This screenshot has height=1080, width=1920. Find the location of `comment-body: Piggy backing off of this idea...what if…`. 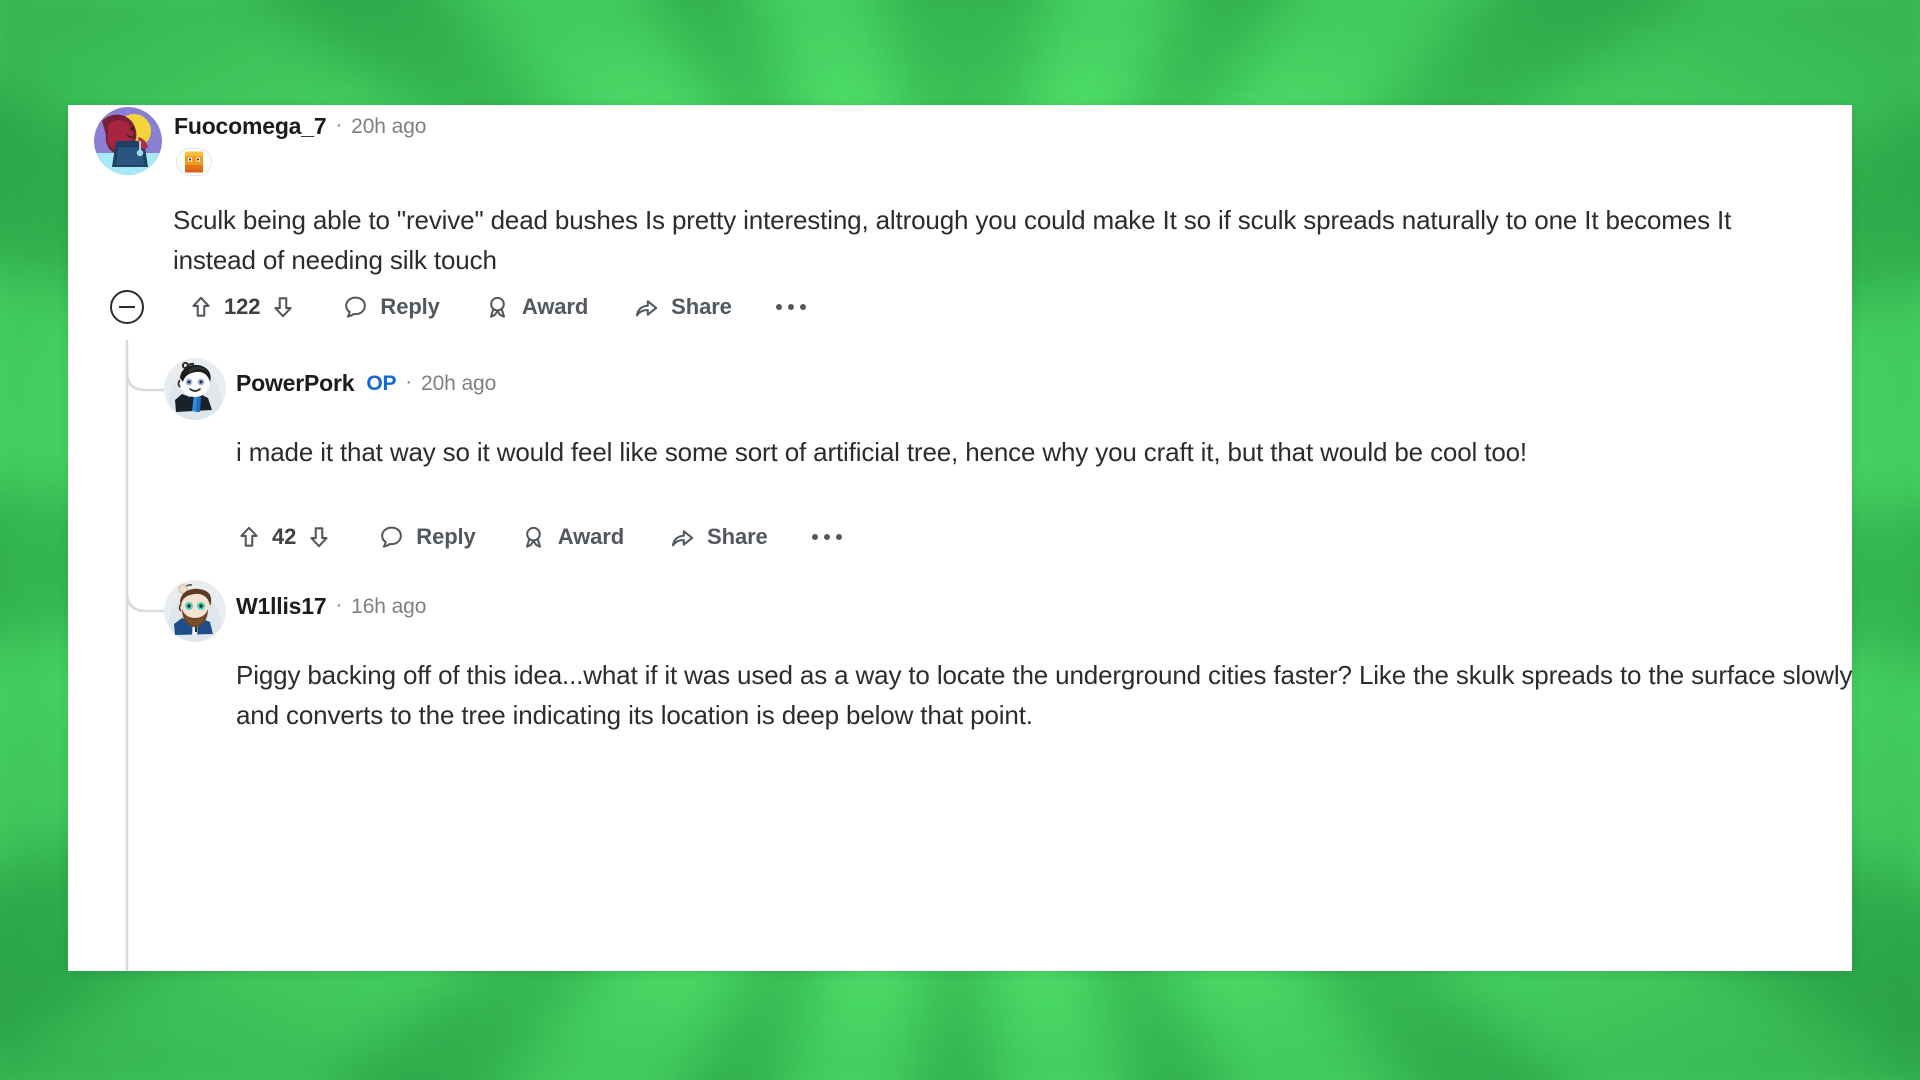

comment-body: Piggy backing off of this idea...what if… is located at coordinates (1044, 695).